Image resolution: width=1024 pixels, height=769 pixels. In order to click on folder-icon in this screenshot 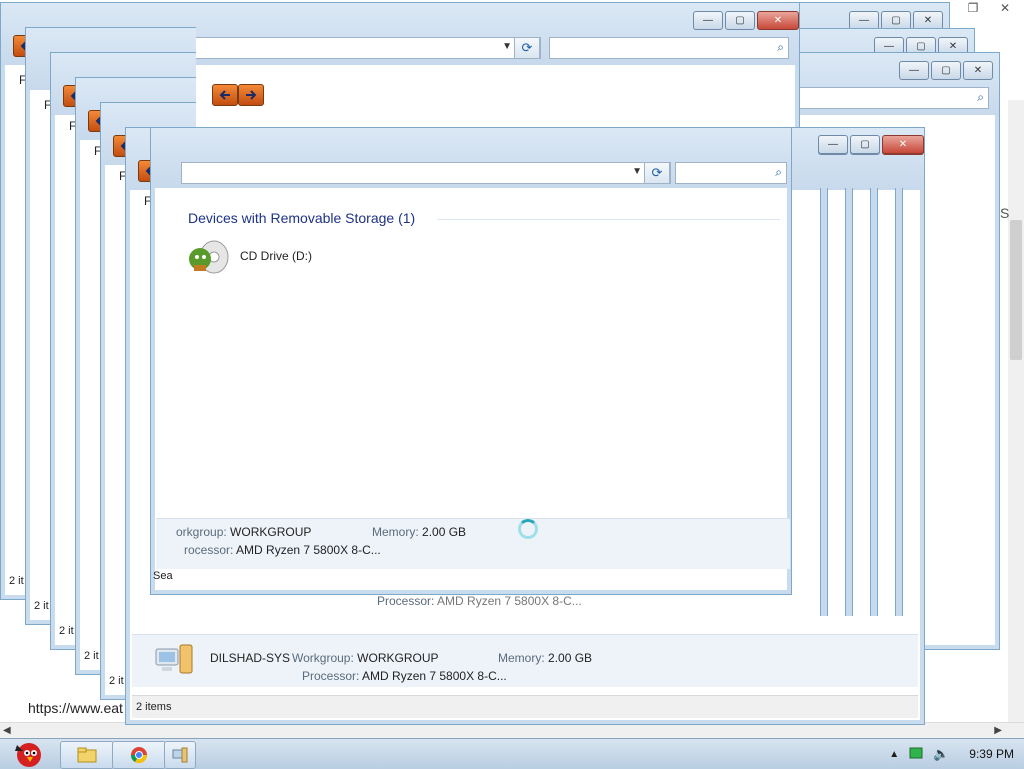, I will do `click(87, 755)`.